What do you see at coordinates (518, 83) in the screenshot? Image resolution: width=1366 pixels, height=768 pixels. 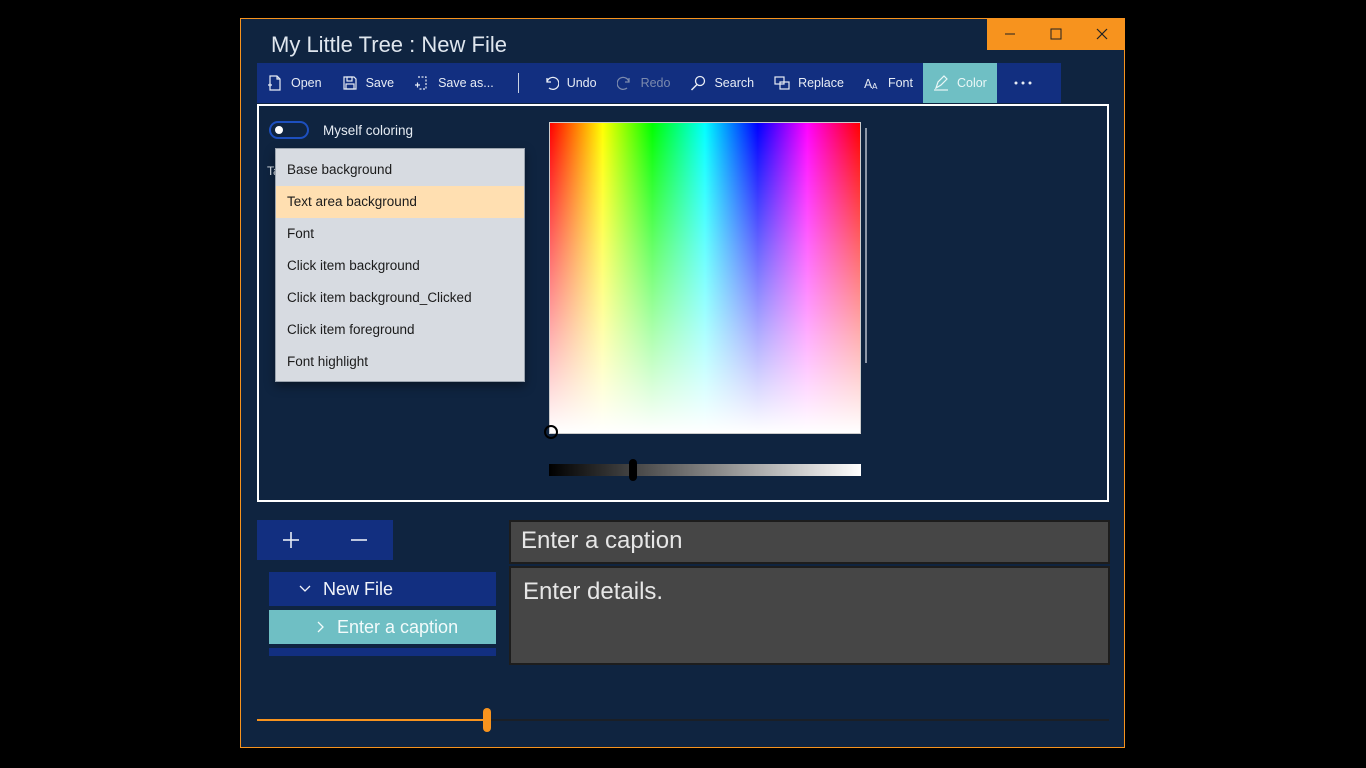 I see `toolbar-separator` at bounding box center [518, 83].